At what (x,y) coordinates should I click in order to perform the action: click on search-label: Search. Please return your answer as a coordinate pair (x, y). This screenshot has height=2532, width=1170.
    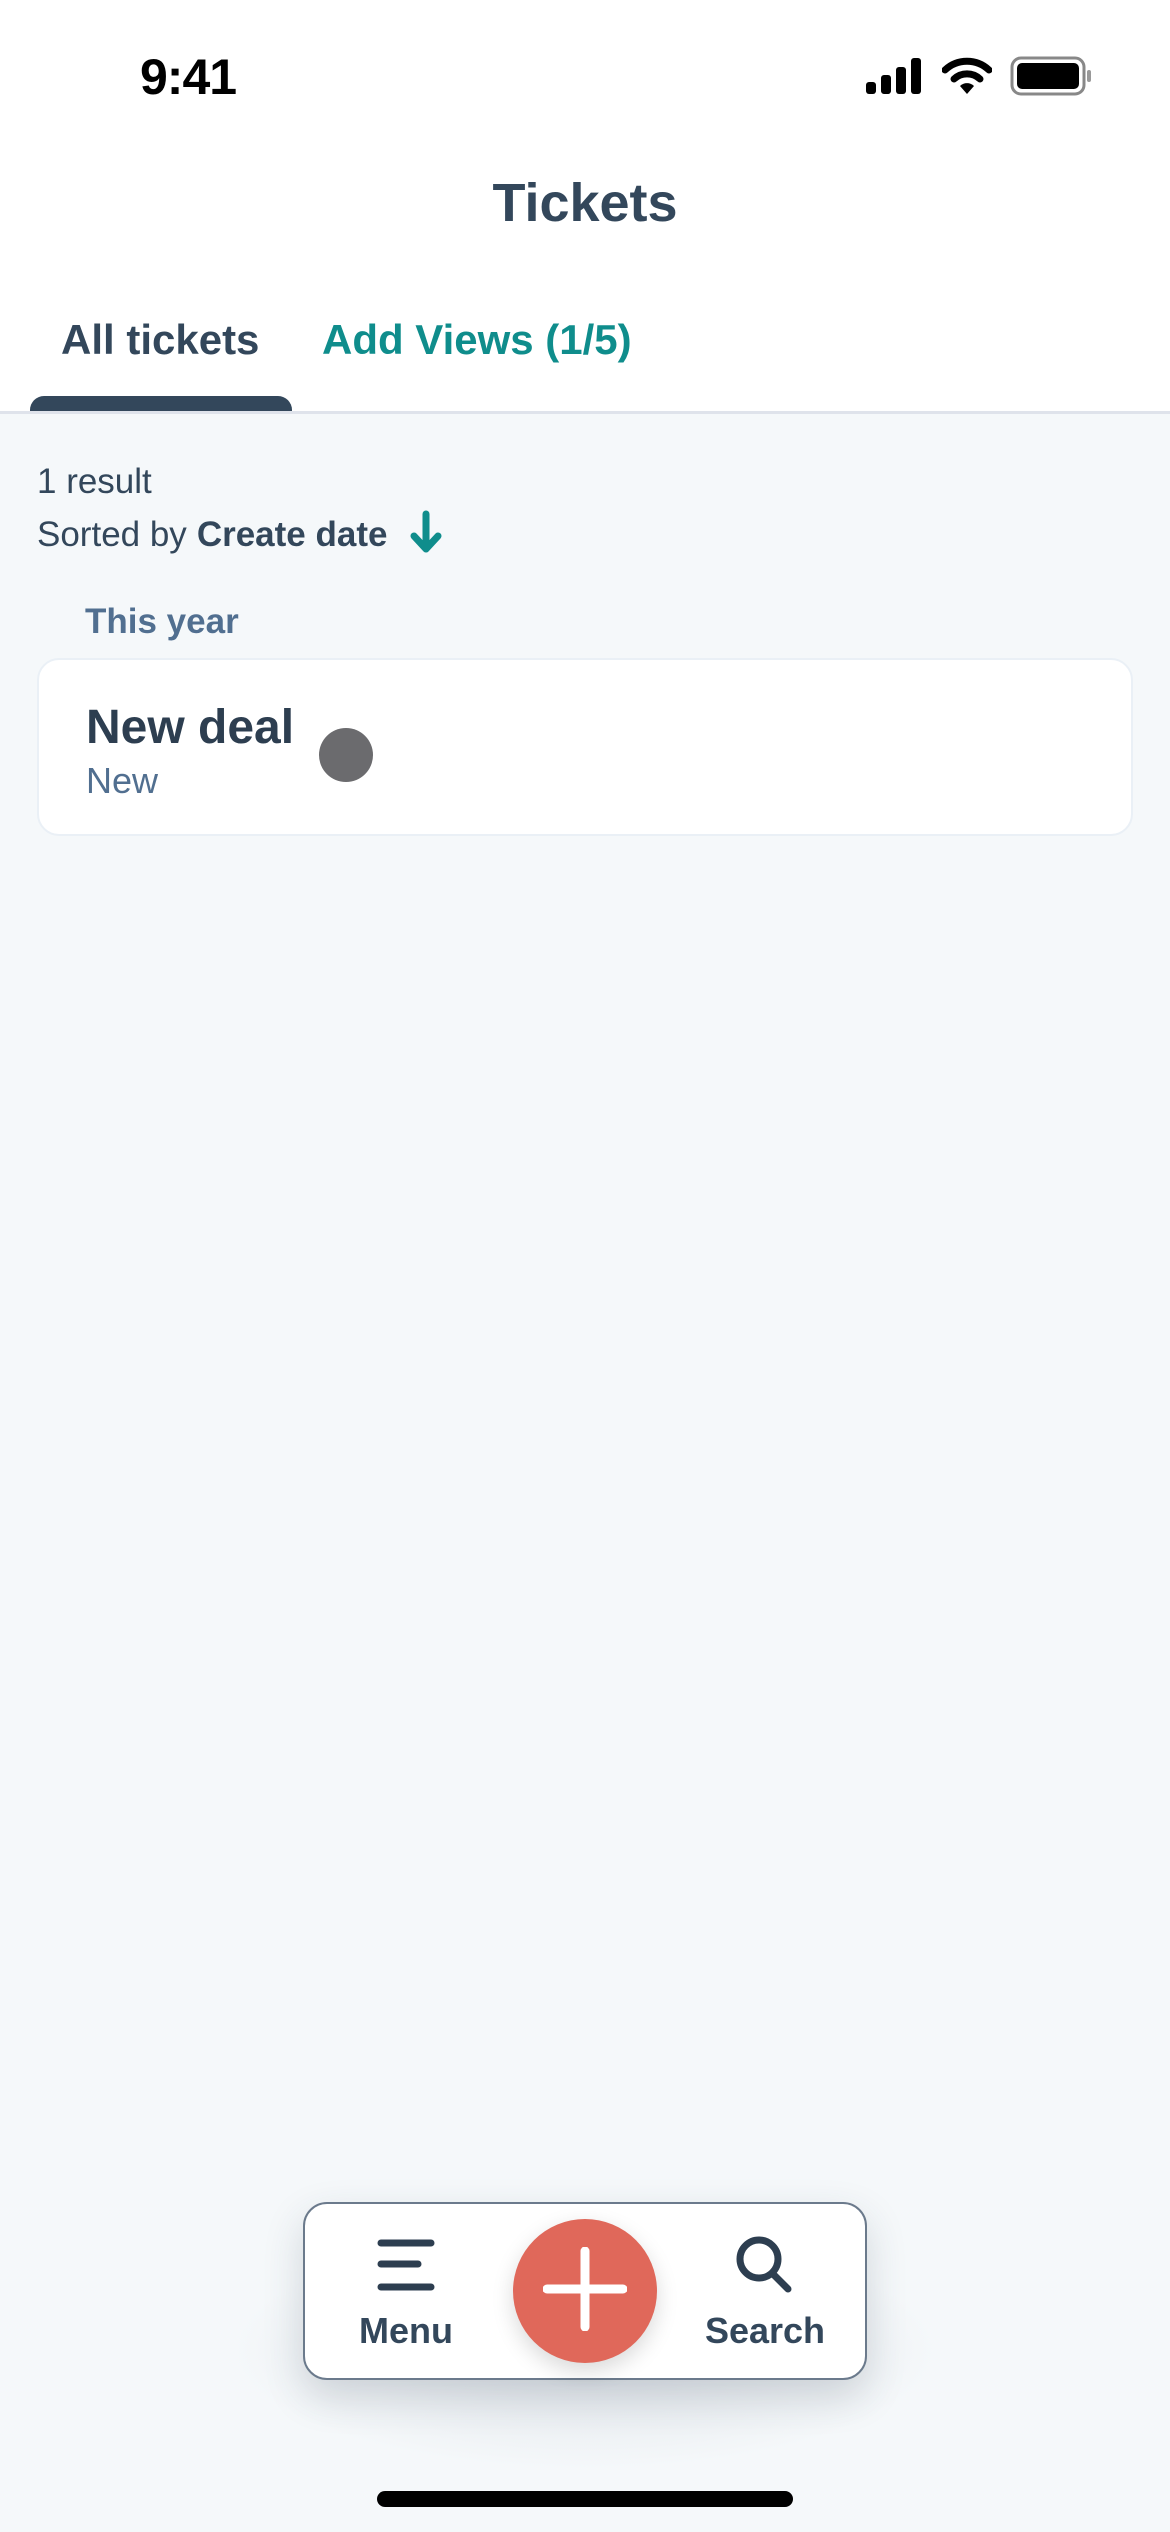
    Looking at the image, I should click on (765, 2330).